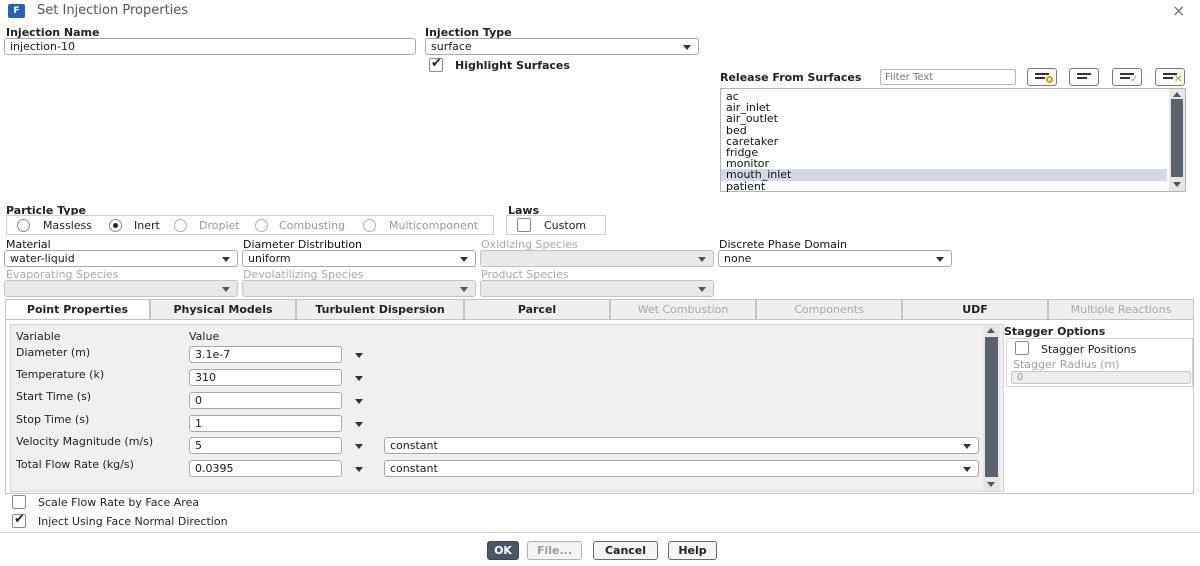  Describe the element at coordinates (1170, 77) in the screenshot. I see `deselect-all-button: ✕` at that location.